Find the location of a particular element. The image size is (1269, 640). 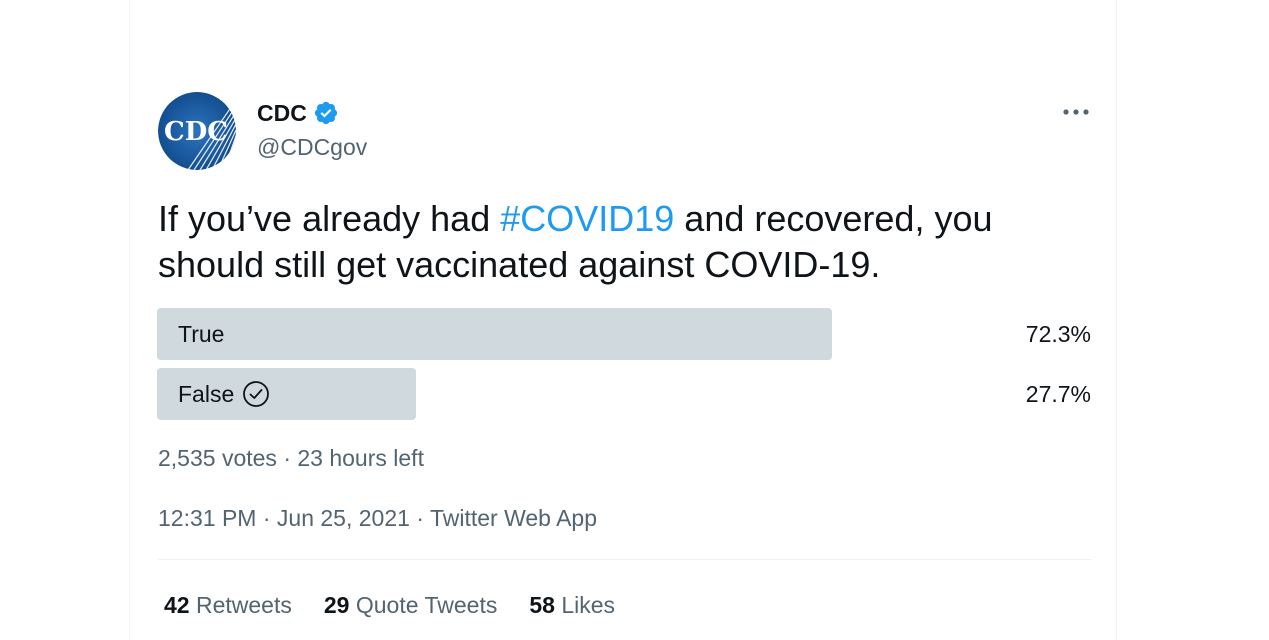

author-name-row: CDC is located at coordinates (298, 113).